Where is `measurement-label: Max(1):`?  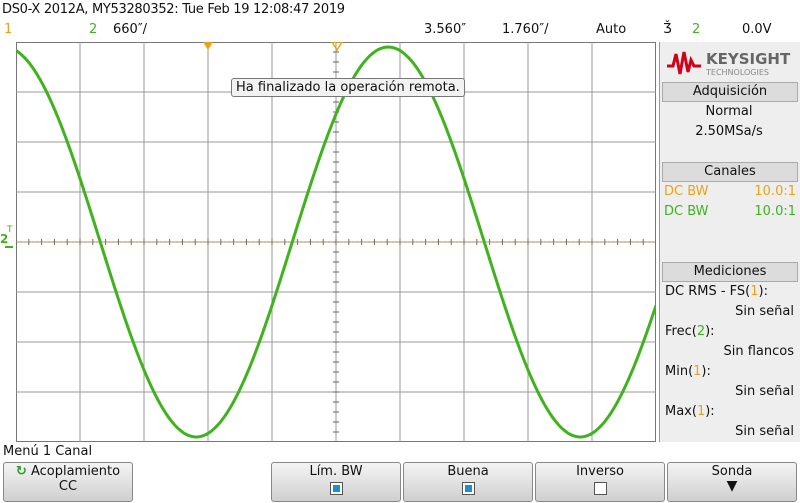 measurement-label: Max(1): is located at coordinates (690, 411).